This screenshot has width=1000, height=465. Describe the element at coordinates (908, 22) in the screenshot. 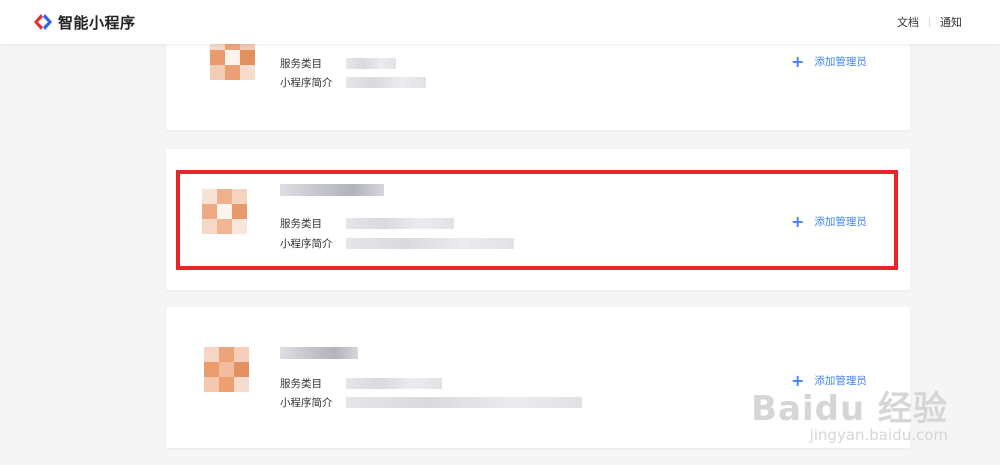

I see `docs-link: 文档` at that location.